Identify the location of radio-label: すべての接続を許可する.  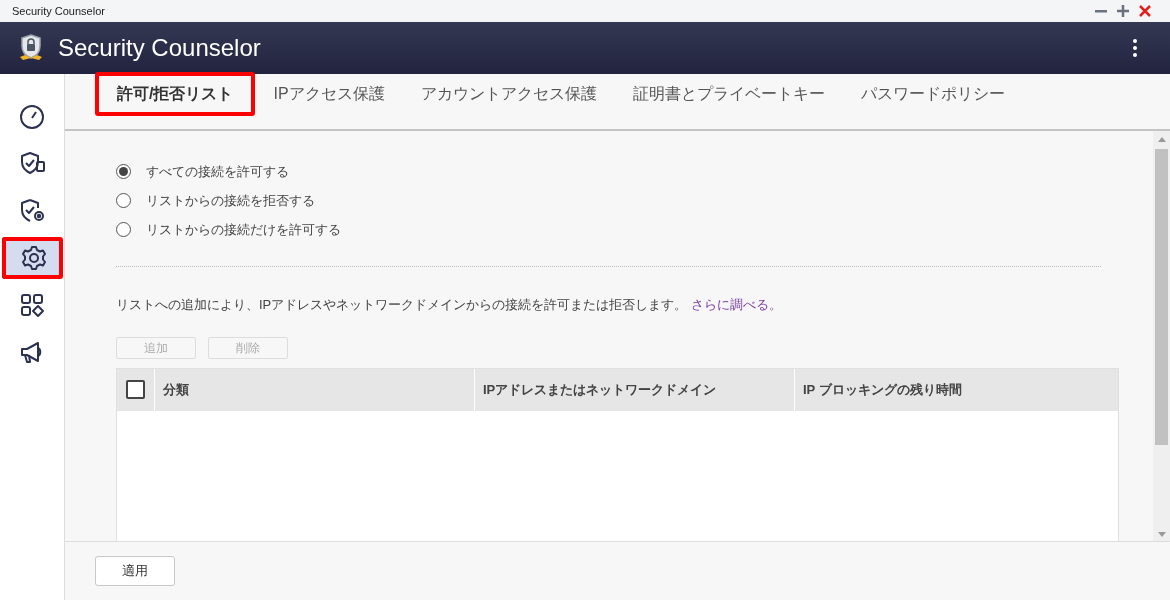
(217, 171).